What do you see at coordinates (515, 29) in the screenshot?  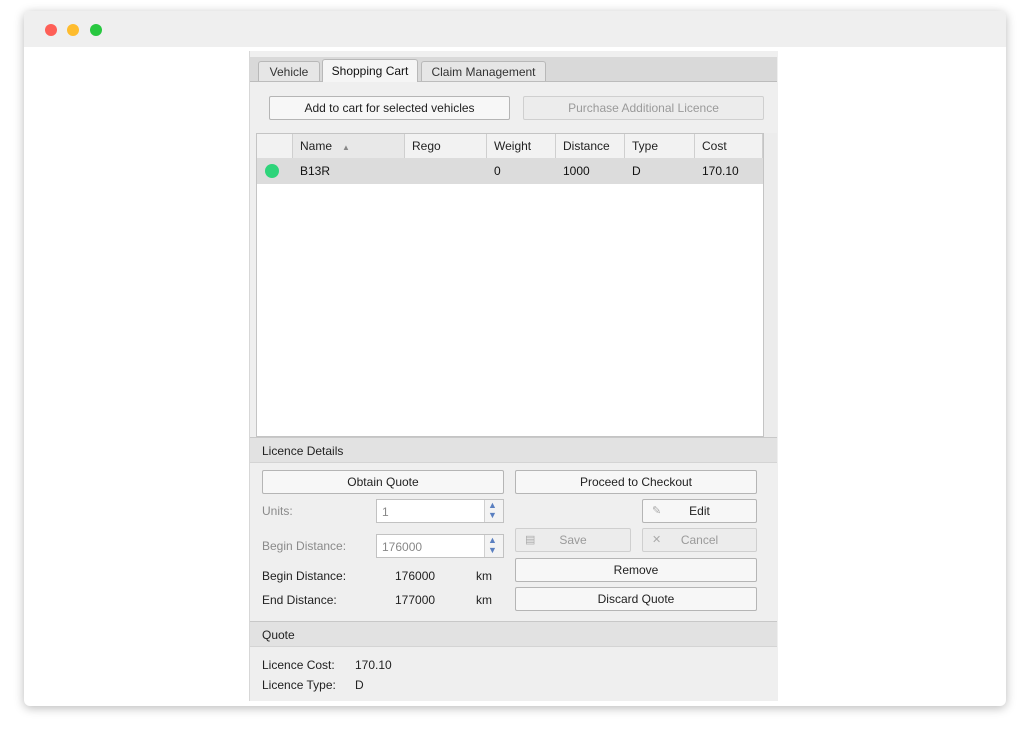 I see `window-titlebar` at bounding box center [515, 29].